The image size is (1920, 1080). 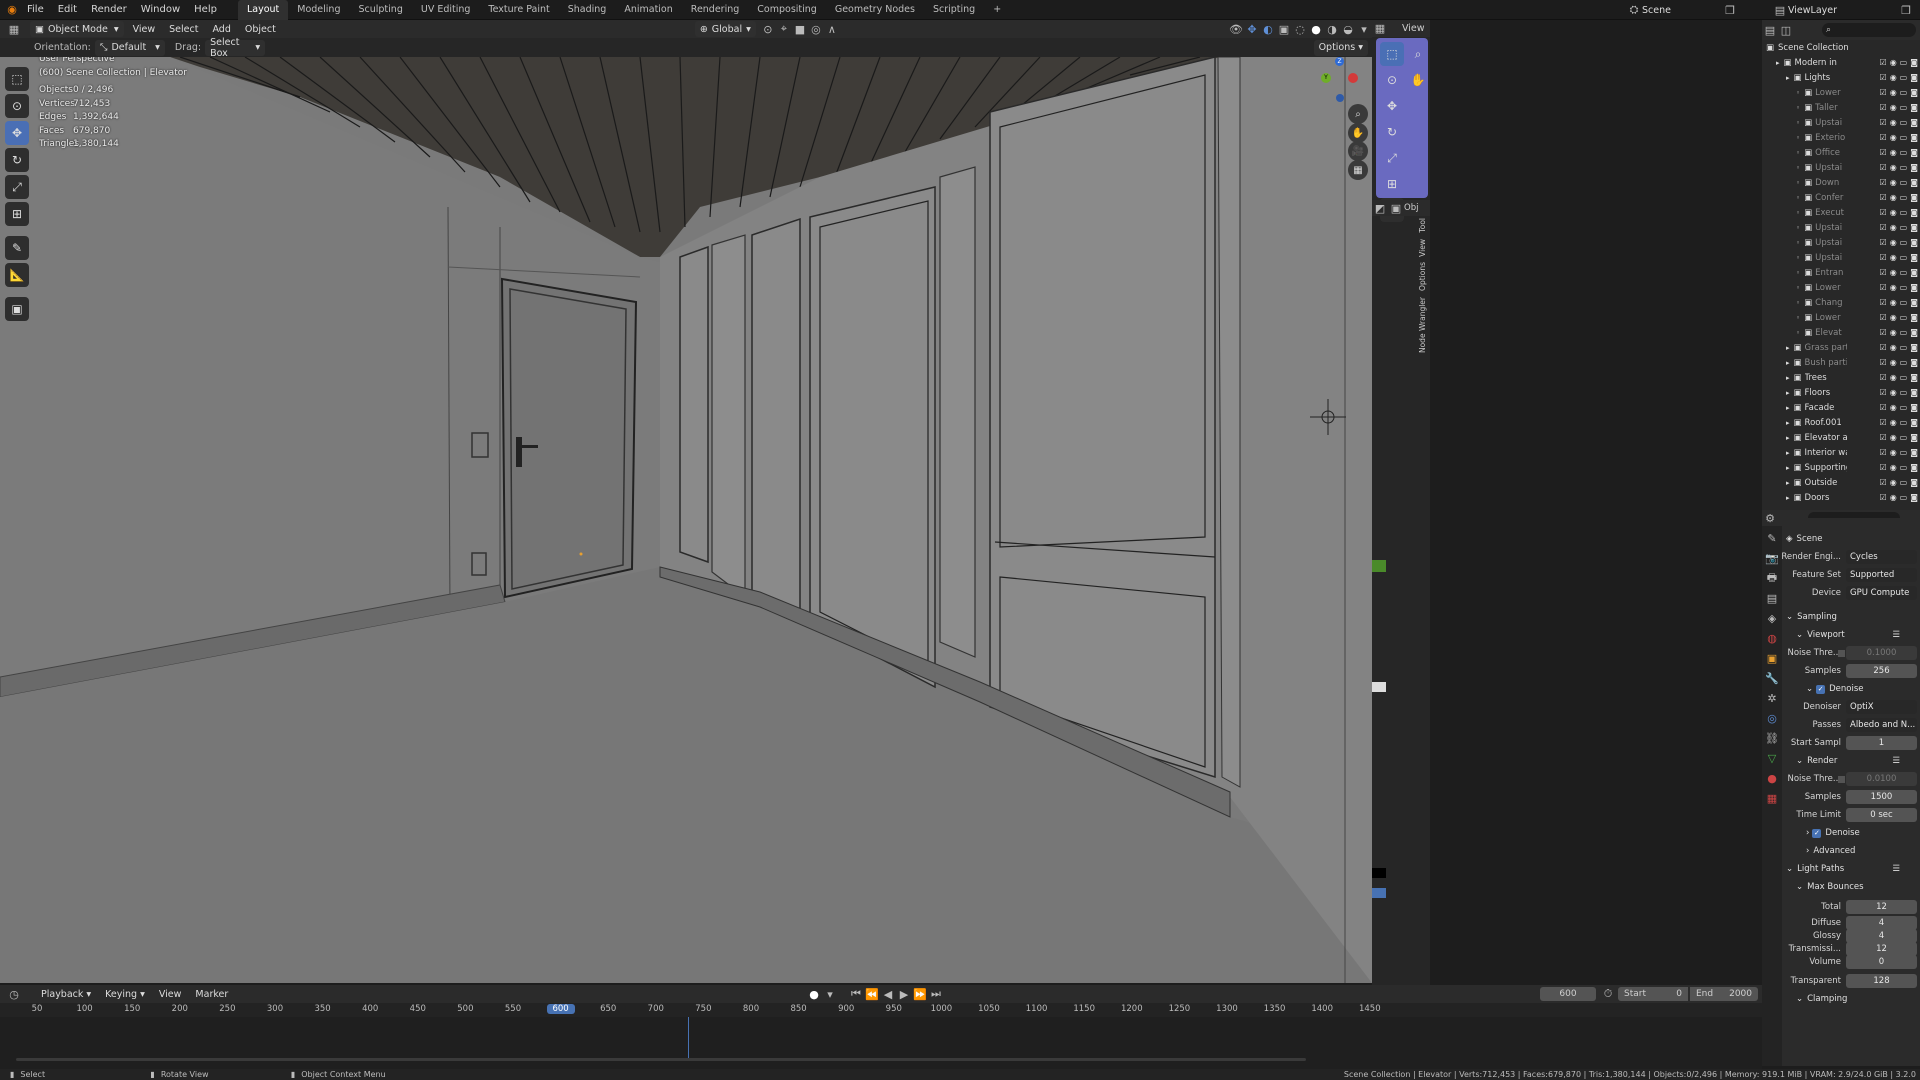 I want to click on vp-noise-field: 0.1000, so click(x=1881, y=653).